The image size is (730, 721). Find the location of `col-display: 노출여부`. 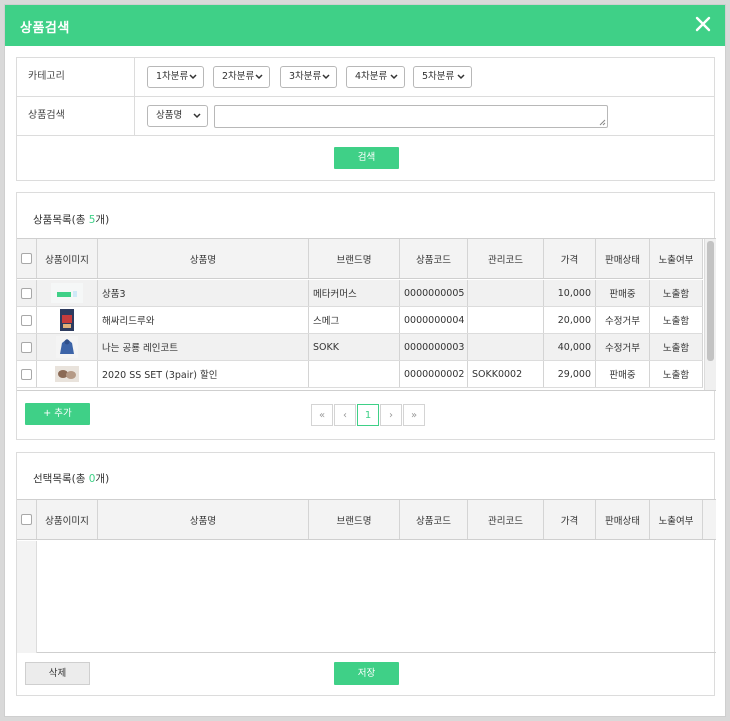

col-display: 노출여부 is located at coordinates (676, 258).